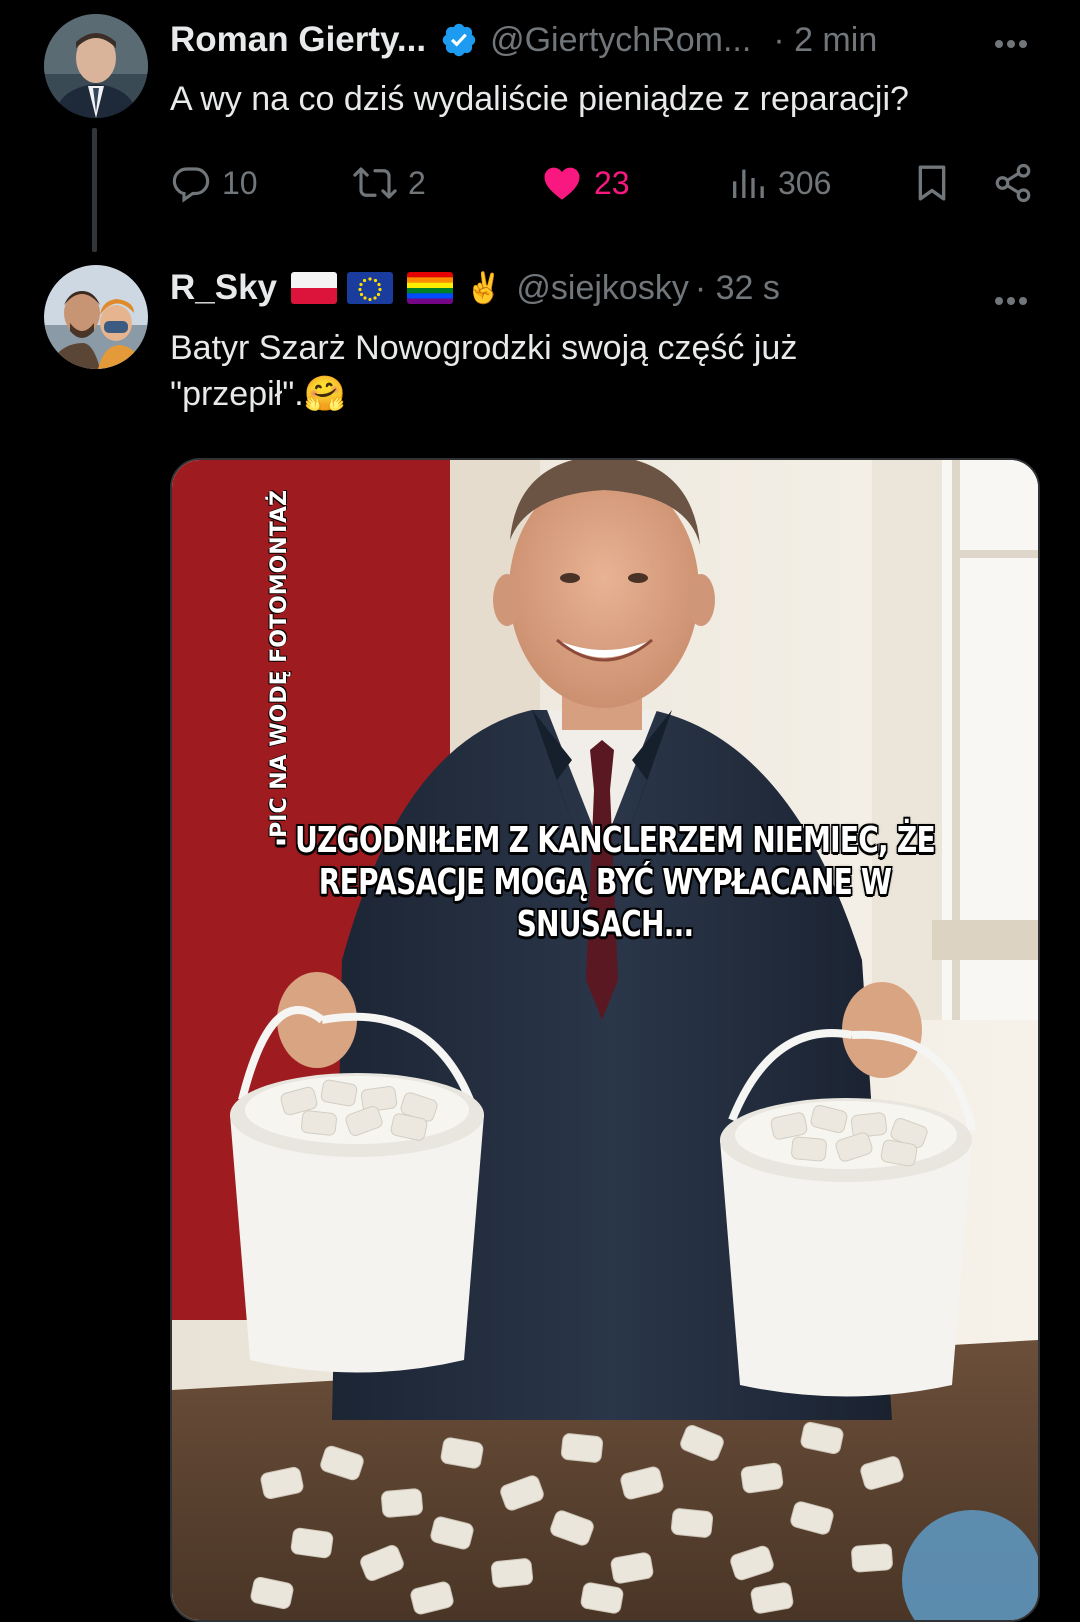 This screenshot has width=1080, height=1622. What do you see at coordinates (825, 40) in the screenshot?
I see `timestamp: · 2 min` at bounding box center [825, 40].